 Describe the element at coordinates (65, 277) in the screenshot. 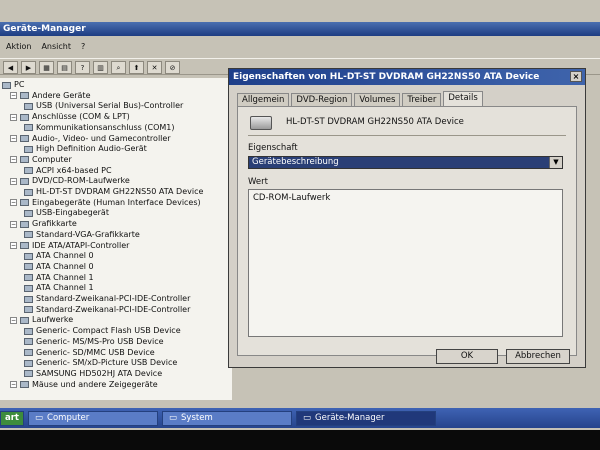

I see `tree-item-label: ATA Channel 1` at that location.